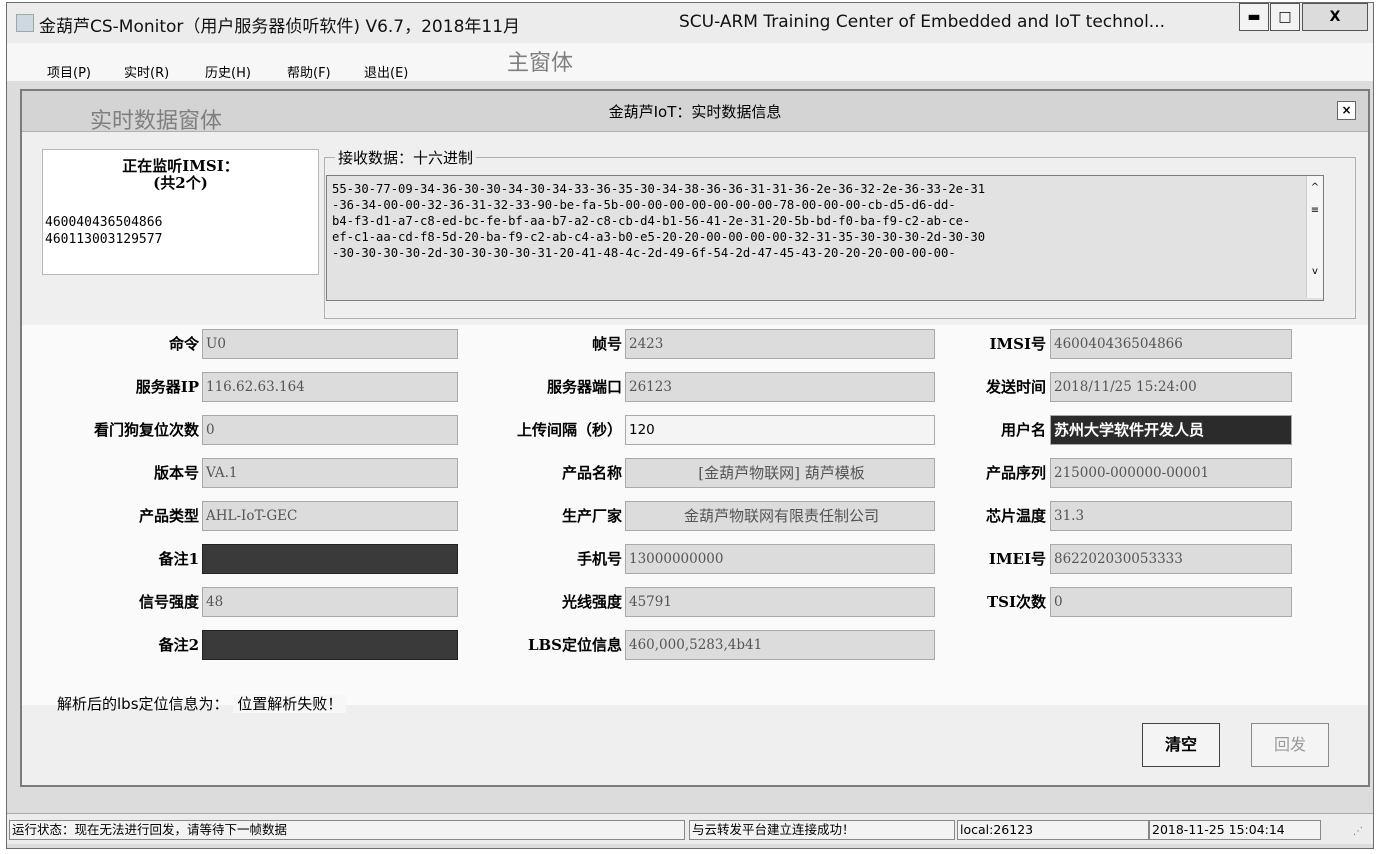  I want to click on child-title-bar: 实时数据窗体 金葫芦IoT：实时数据信息 ×, so click(695, 112).